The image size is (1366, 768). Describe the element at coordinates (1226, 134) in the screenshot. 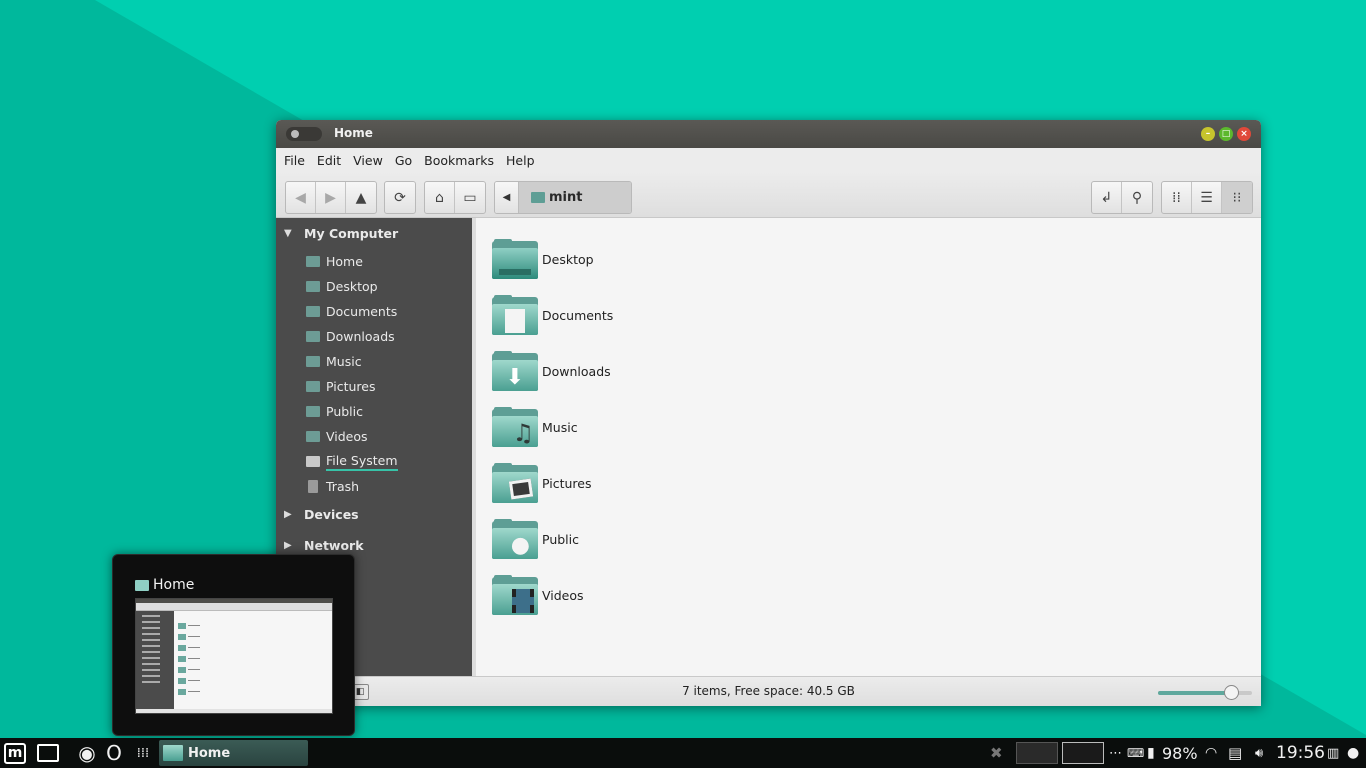

I see `maximize-button: □` at that location.